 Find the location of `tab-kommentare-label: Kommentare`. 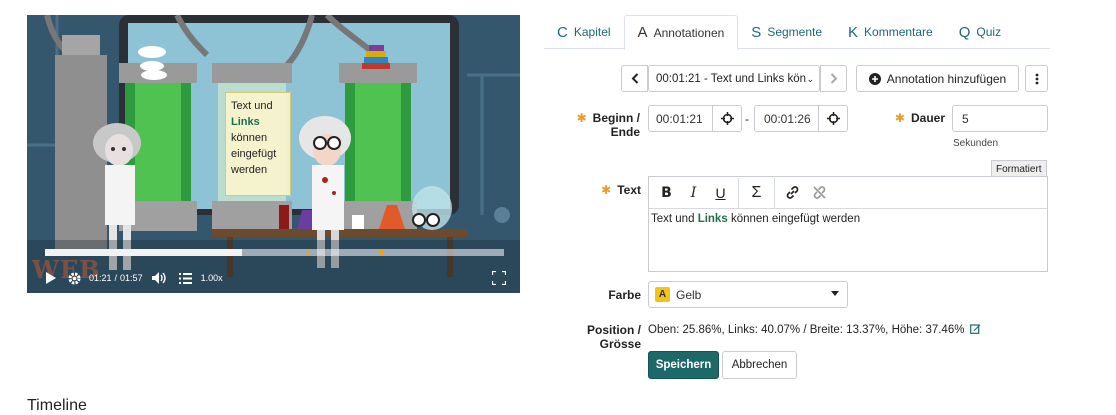

tab-kommentare-label: Kommentare is located at coordinates (898, 32).